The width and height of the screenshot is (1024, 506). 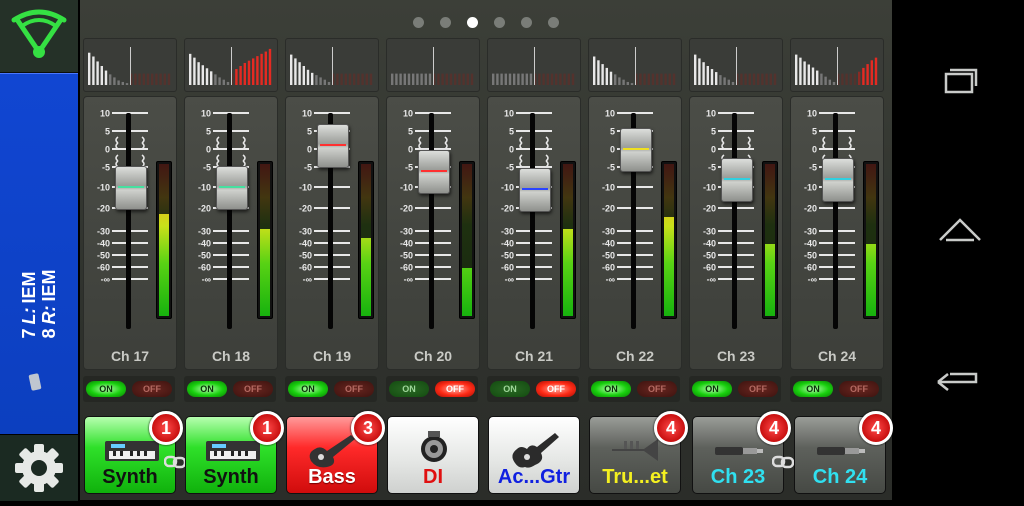 I want to click on channel-name-tile: Ac...Gtr, so click(x=534, y=455).